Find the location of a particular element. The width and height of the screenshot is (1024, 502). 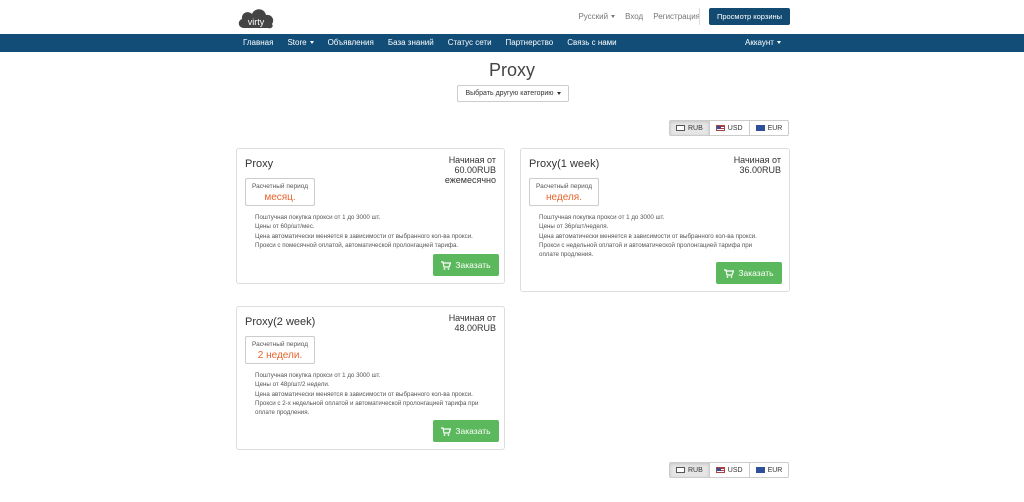

nav-item-network-status: Статус сети is located at coordinates (470, 42).